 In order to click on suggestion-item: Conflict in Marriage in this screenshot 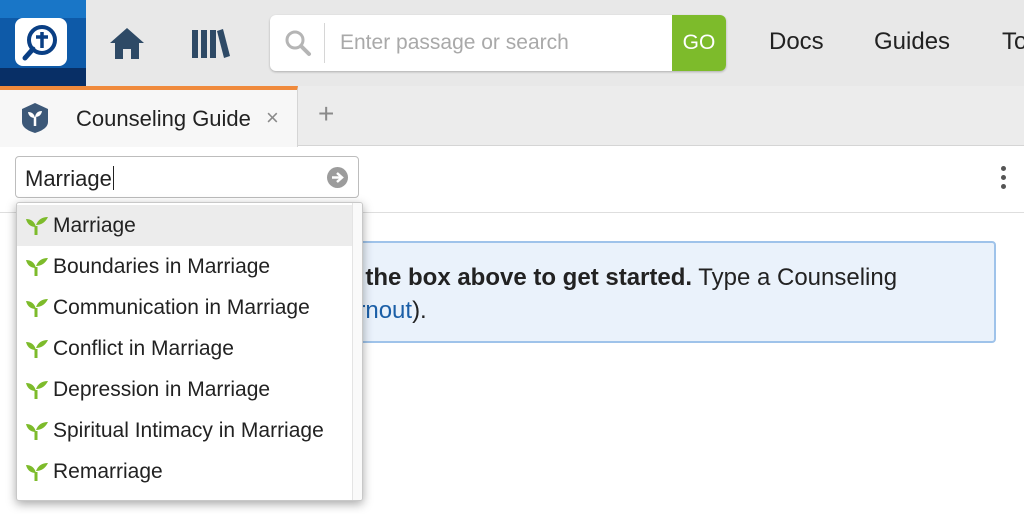, I will do `click(185, 348)`.